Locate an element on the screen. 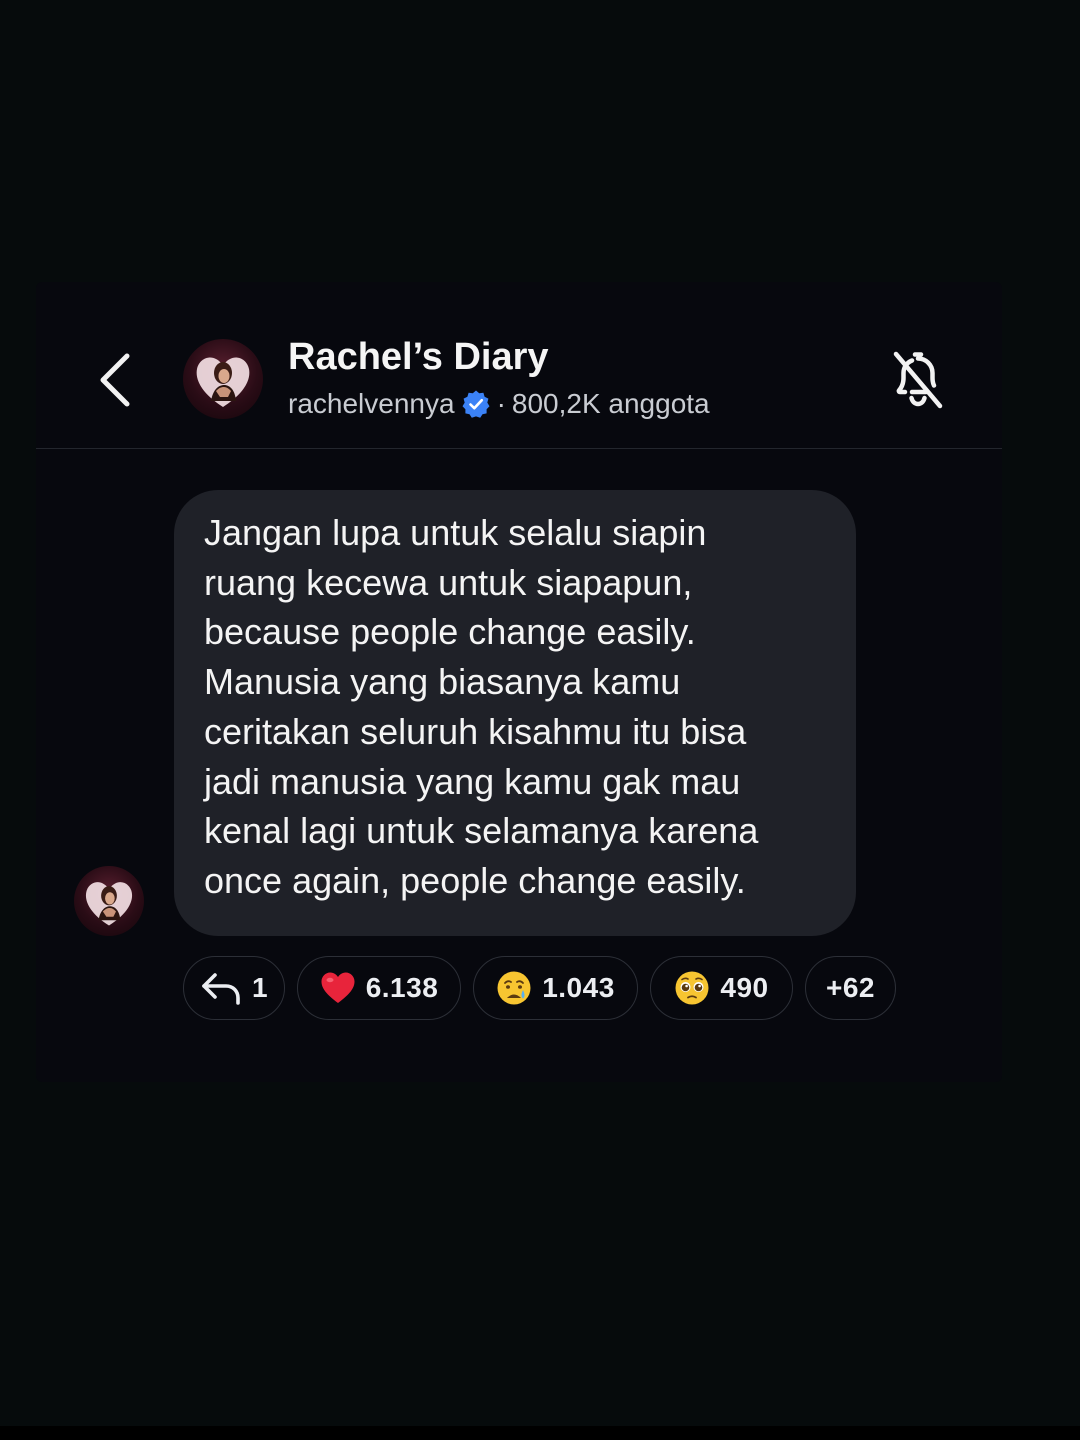 Image resolution: width=1080 pixels, height=1440 pixels. message-line: jadi manusia yang kamu gak mau is located at coordinates (472, 781).